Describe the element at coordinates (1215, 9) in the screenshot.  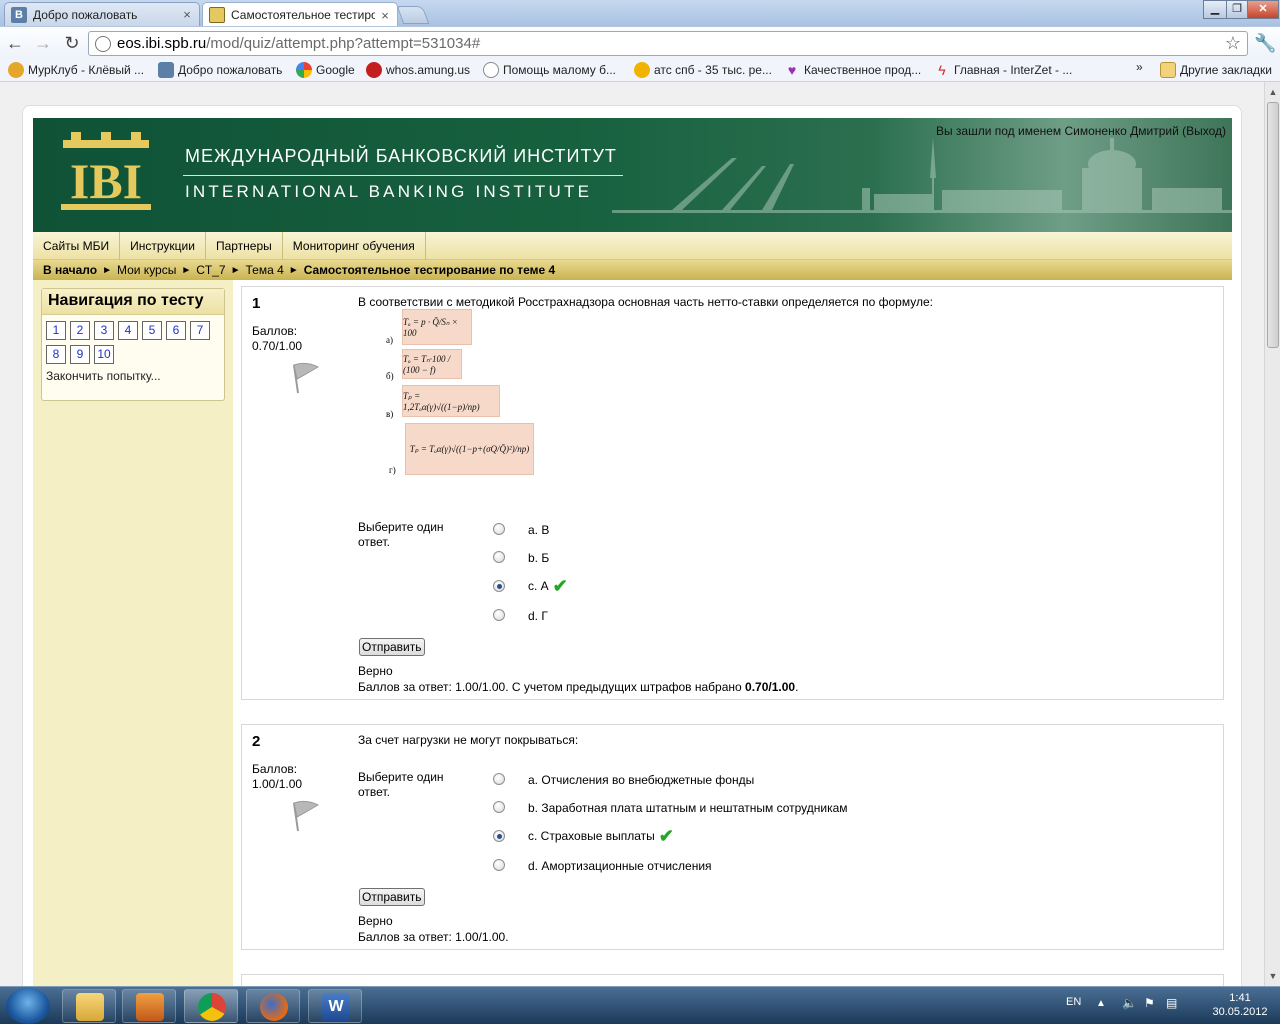
I see `minimize-button: ▁` at that location.